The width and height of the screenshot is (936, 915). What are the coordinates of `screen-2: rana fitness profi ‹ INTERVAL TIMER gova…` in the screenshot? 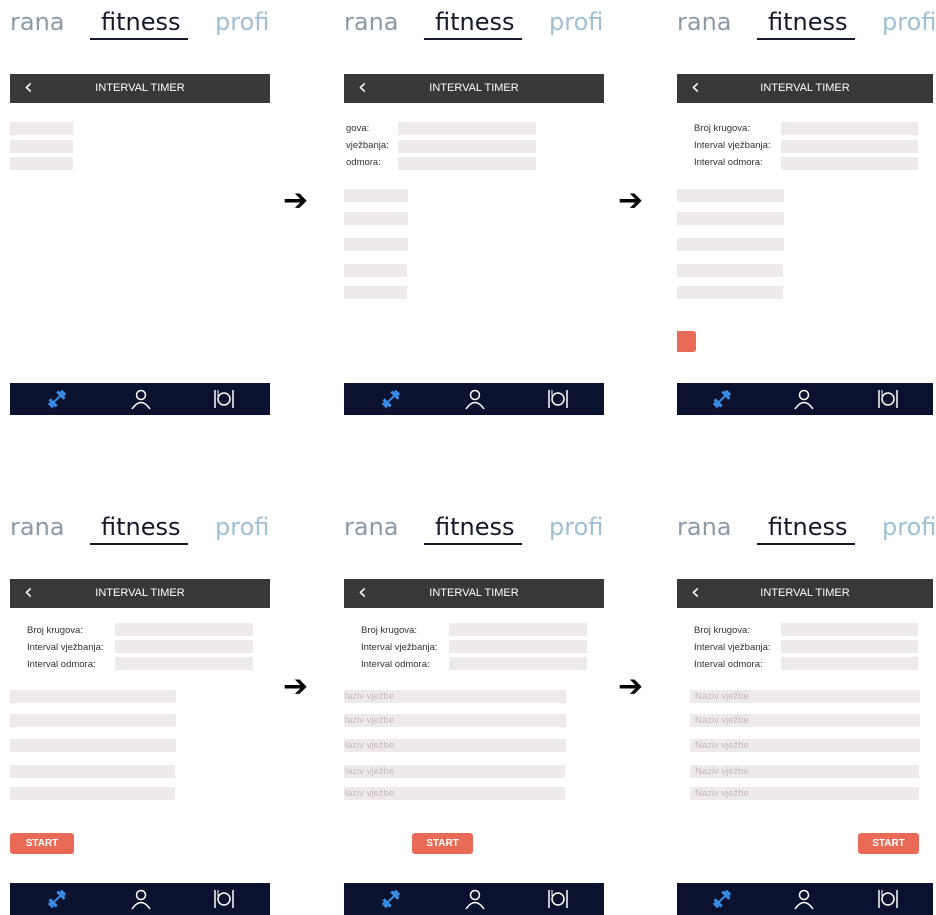 It's located at (476, 210).